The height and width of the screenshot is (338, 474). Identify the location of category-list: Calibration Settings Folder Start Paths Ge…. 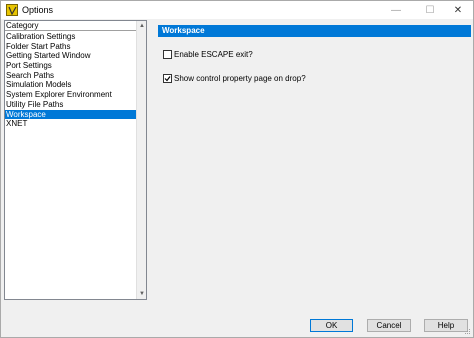
(70, 80).